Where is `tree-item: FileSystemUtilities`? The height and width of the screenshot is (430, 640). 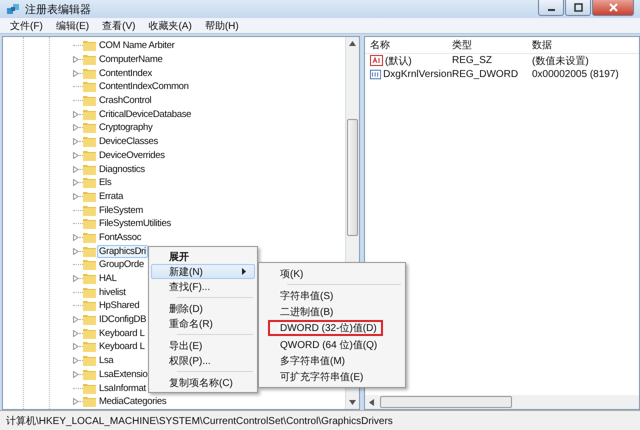 tree-item: FileSystemUtilities is located at coordinates (135, 223).